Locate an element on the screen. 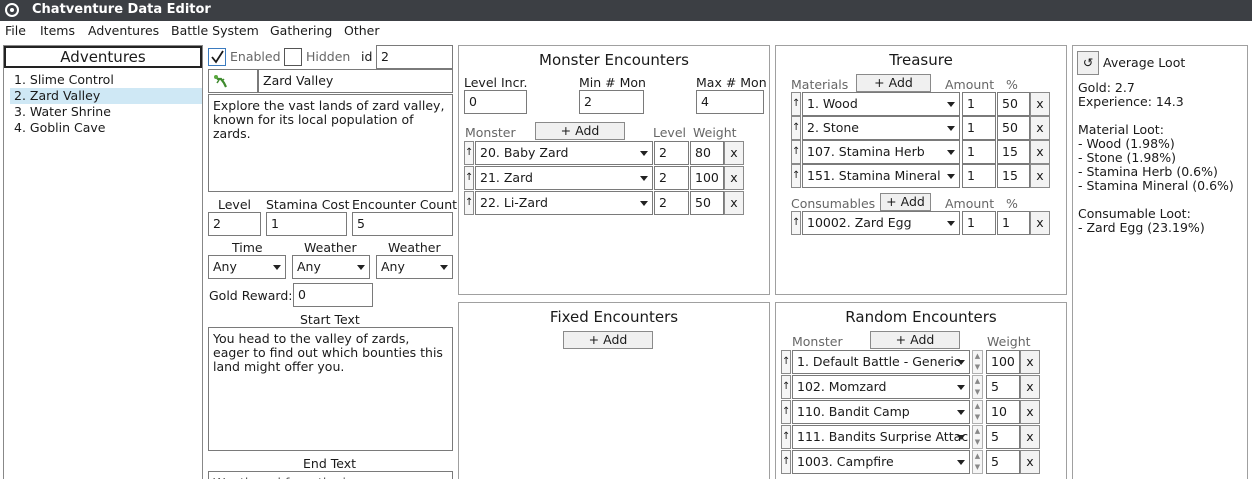 Image resolution: width=1252 pixels, height=479 pixels. time-select: Any is located at coordinates (247, 267).